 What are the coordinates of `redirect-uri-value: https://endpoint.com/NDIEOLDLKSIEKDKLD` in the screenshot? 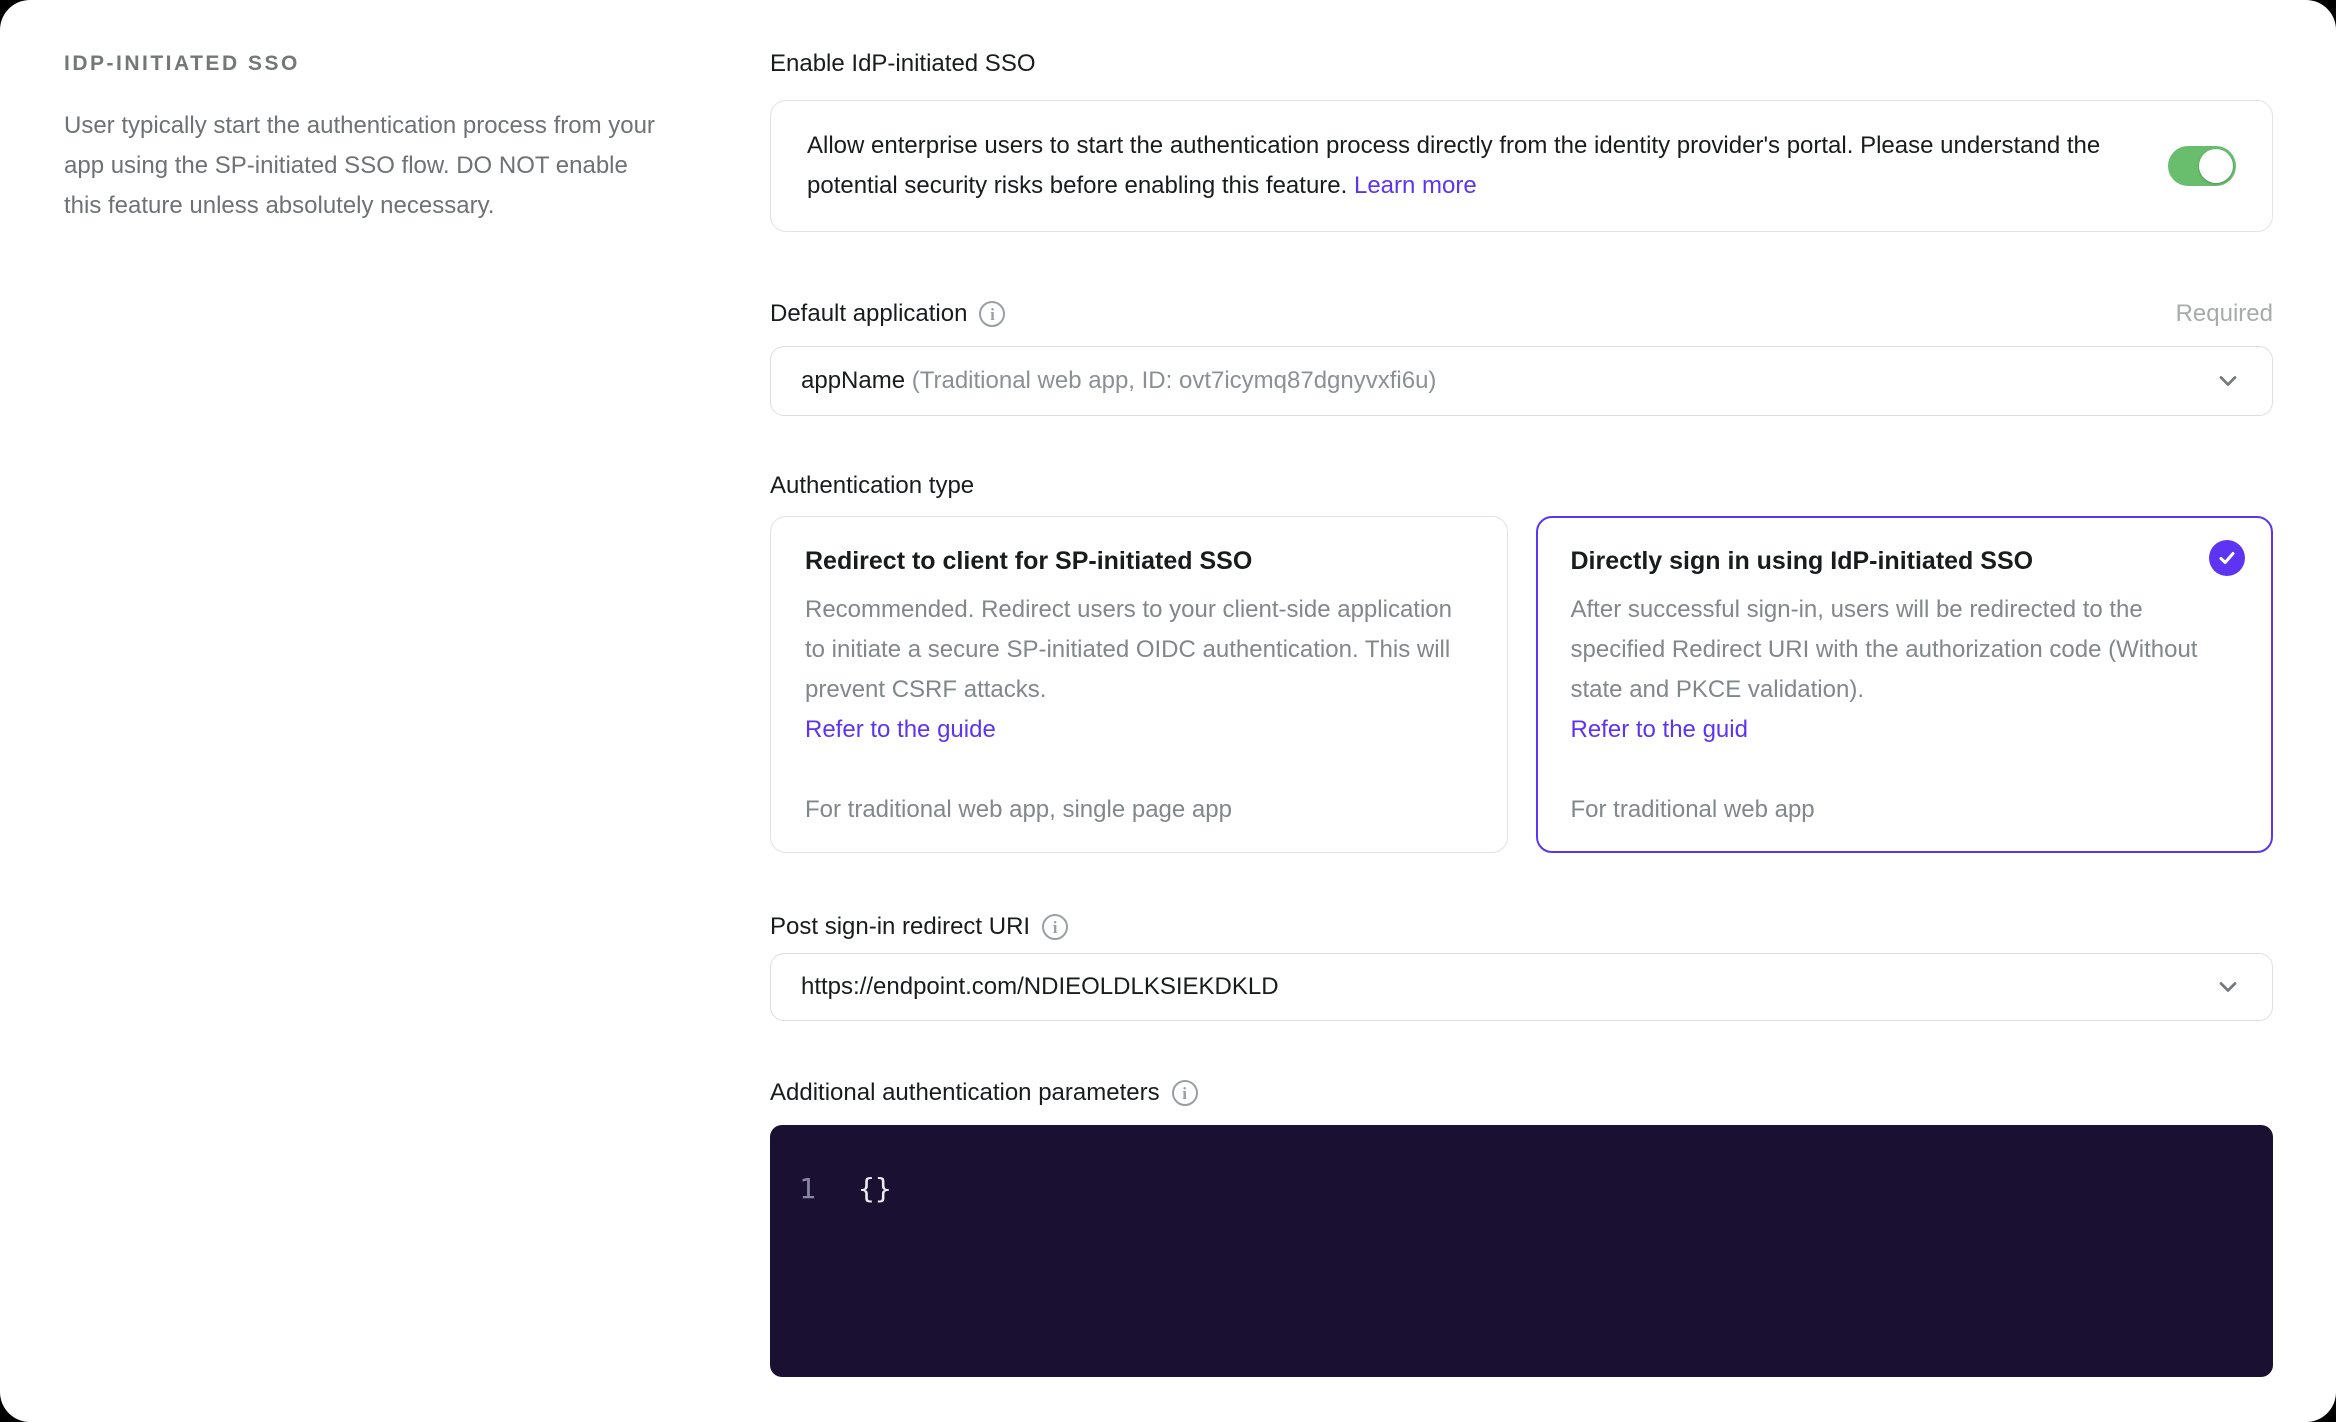 It's located at (1040, 986).